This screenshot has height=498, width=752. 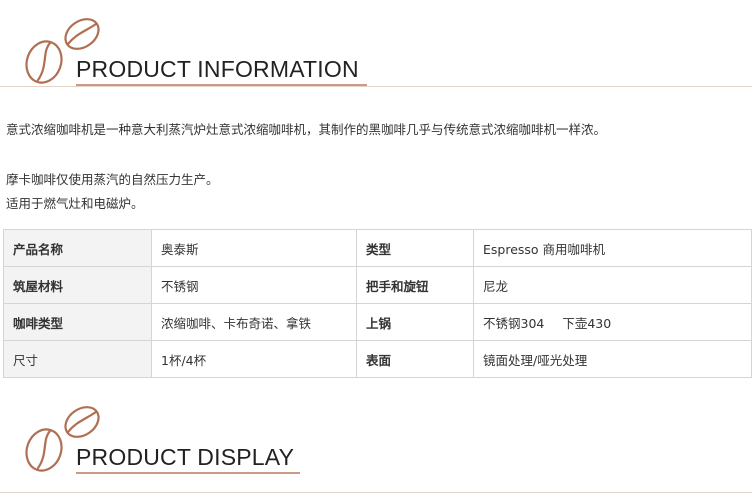 I want to click on table-row: 尺寸 1杯/4杯 表面 镜面处理/哑光处理, so click(x=377, y=359).